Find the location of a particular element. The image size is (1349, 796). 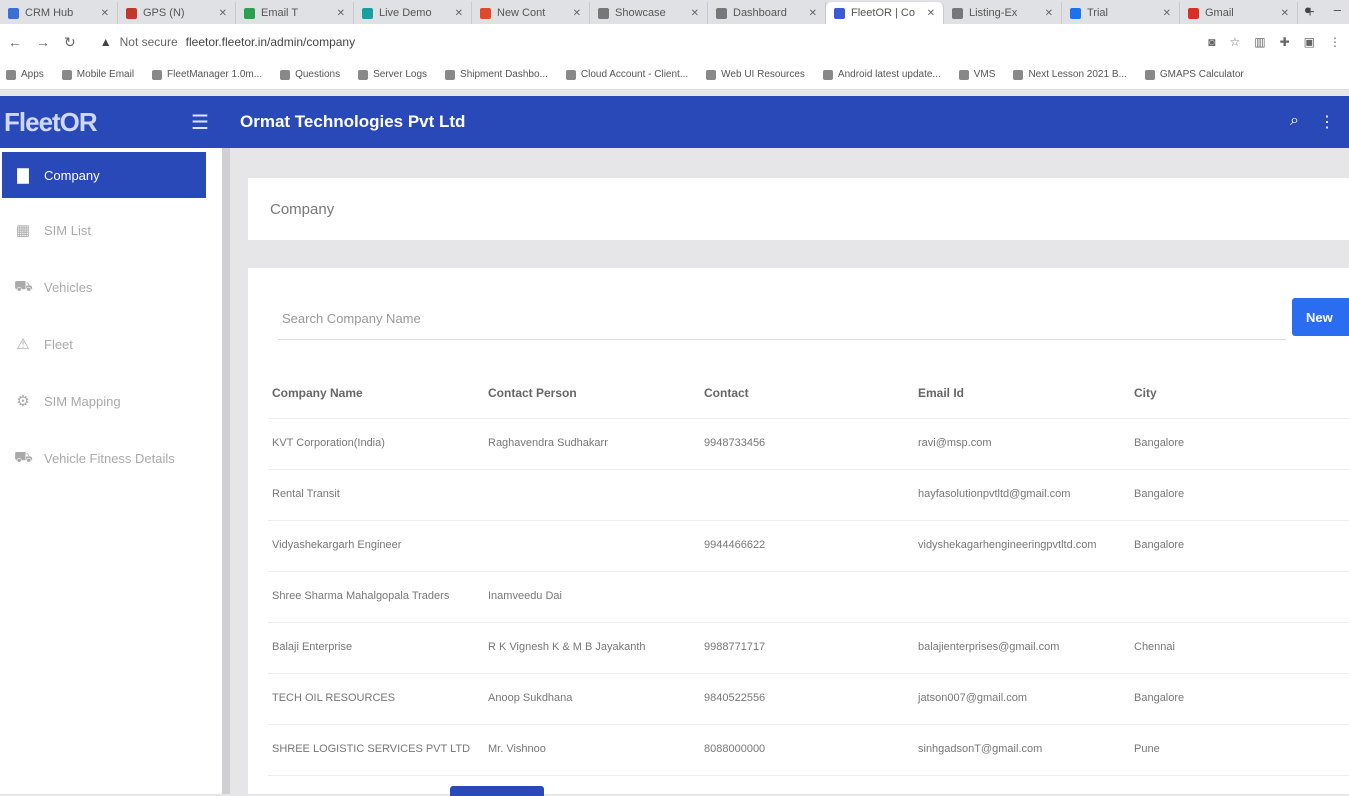

sidebar-item-vehicle-fitness-details: ⛟ Vehicle Fitness Details is located at coordinates (104, 458).